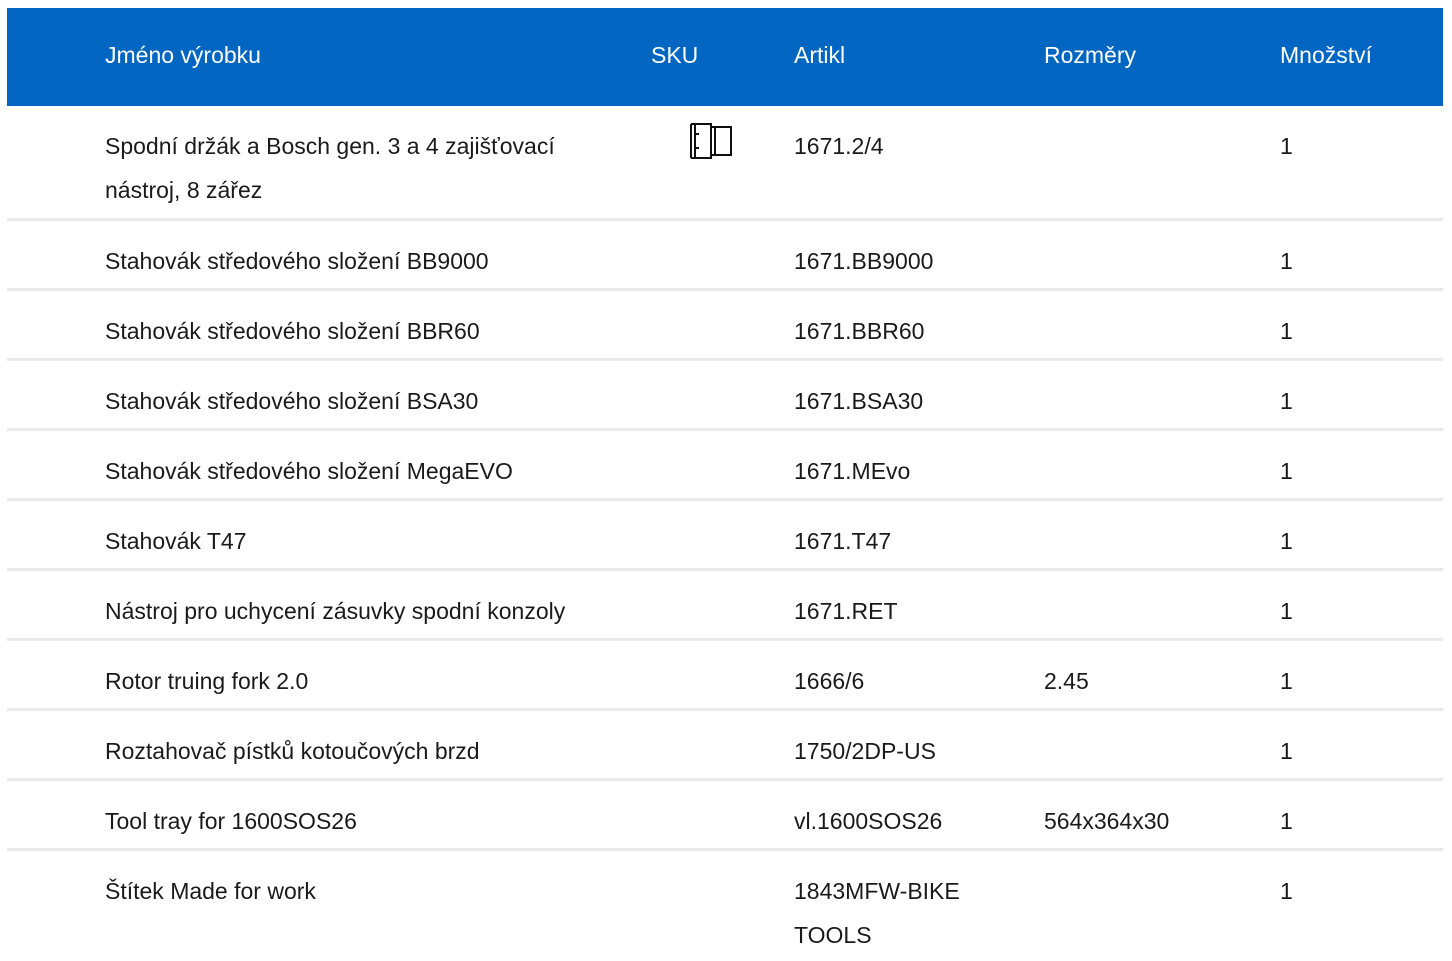  What do you see at coordinates (675, 55) in the screenshot?
I see `header-sku: SKU` at bounding box center [675, 55].